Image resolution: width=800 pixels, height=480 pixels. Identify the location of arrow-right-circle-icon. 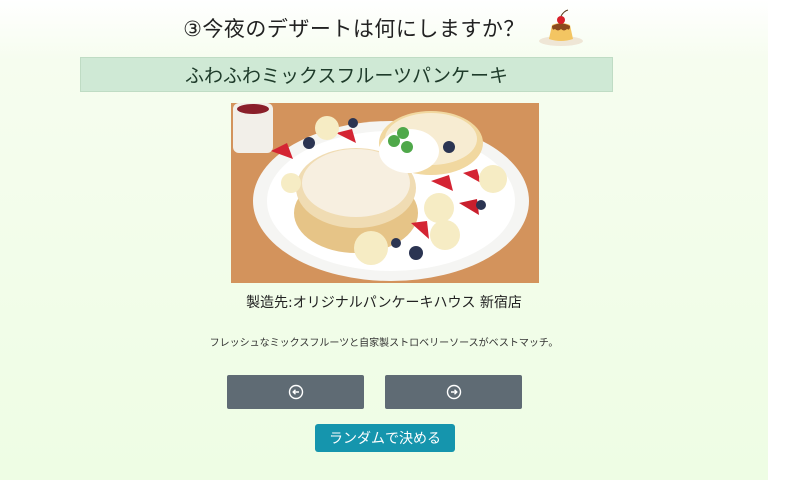
(453, 392).